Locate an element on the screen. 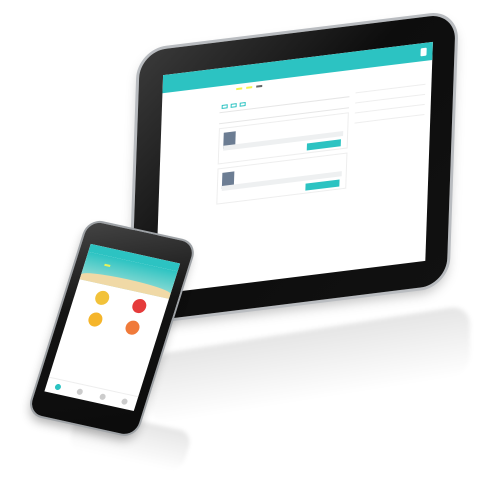 This screenshot has height=500, width=500. nav-home-icon is located at coordinates (57, 387).